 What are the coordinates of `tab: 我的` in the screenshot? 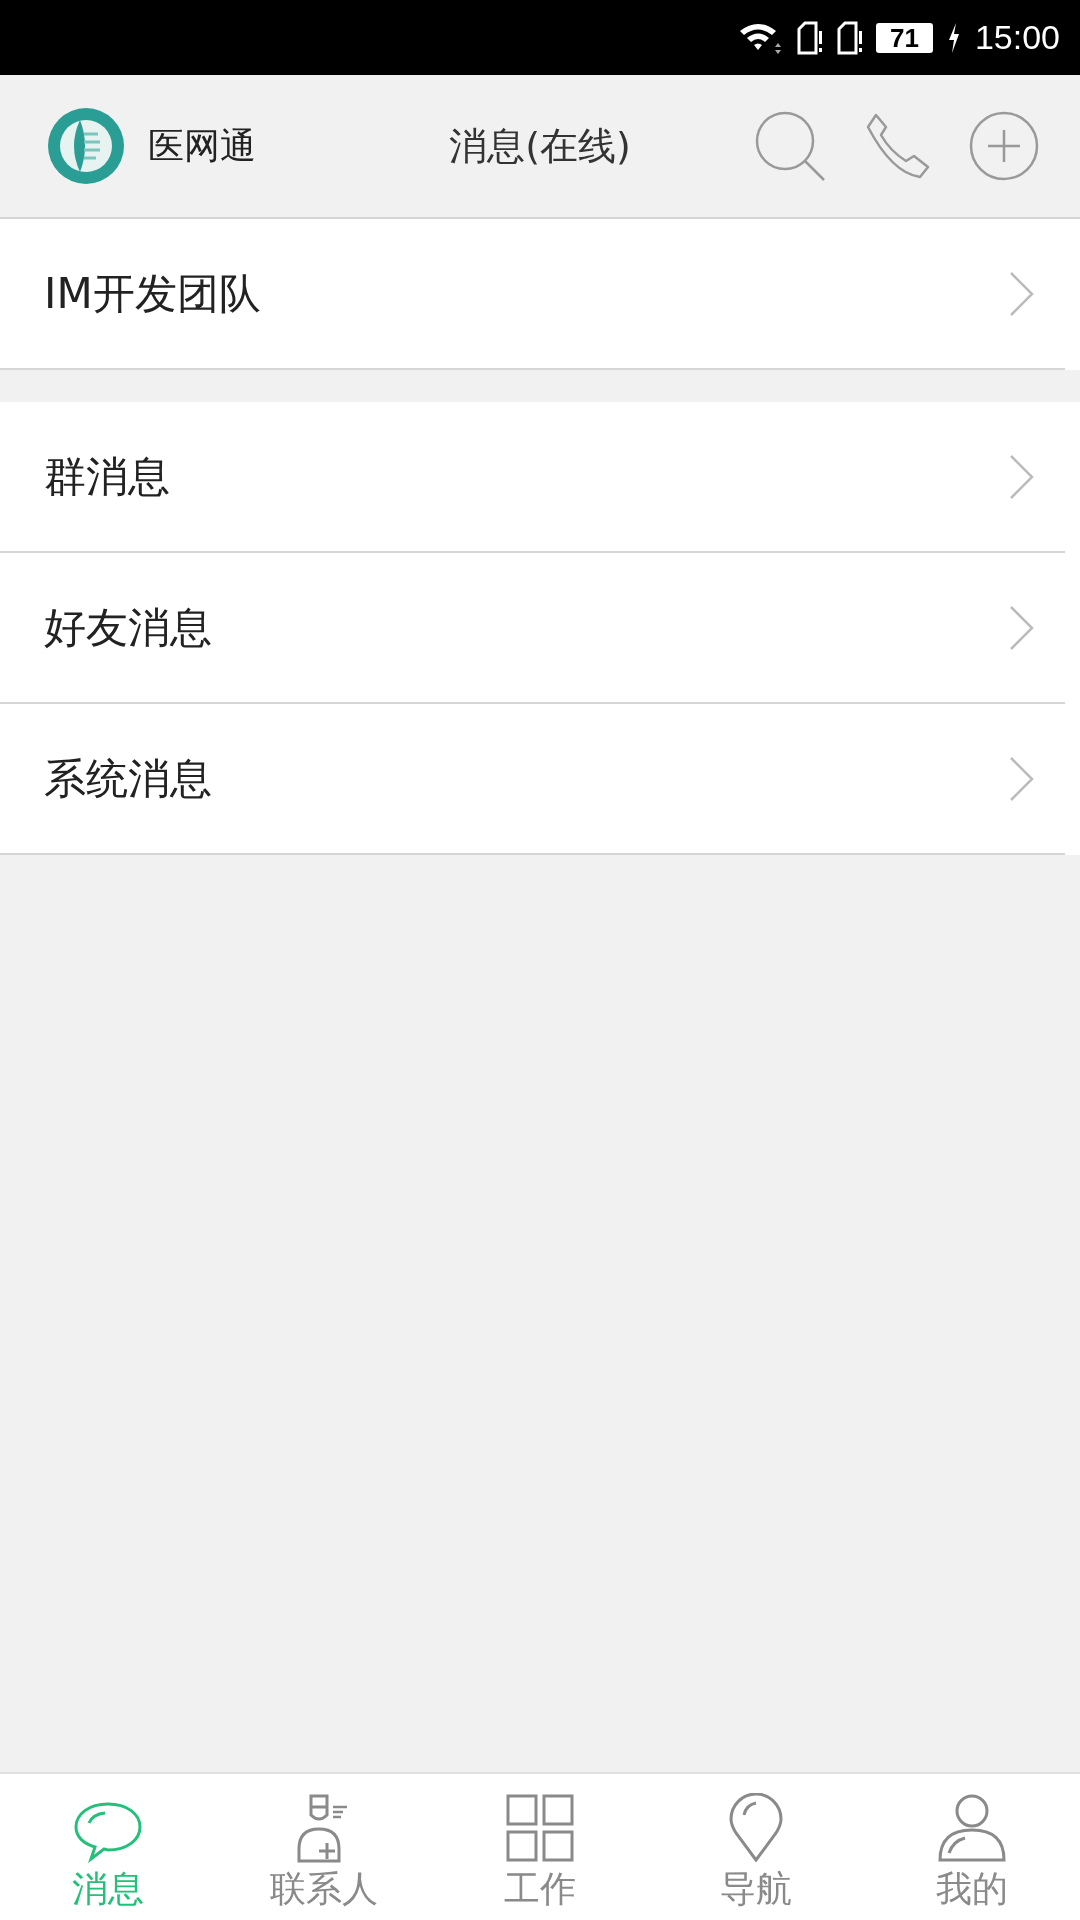 It's located at (972, 1847).